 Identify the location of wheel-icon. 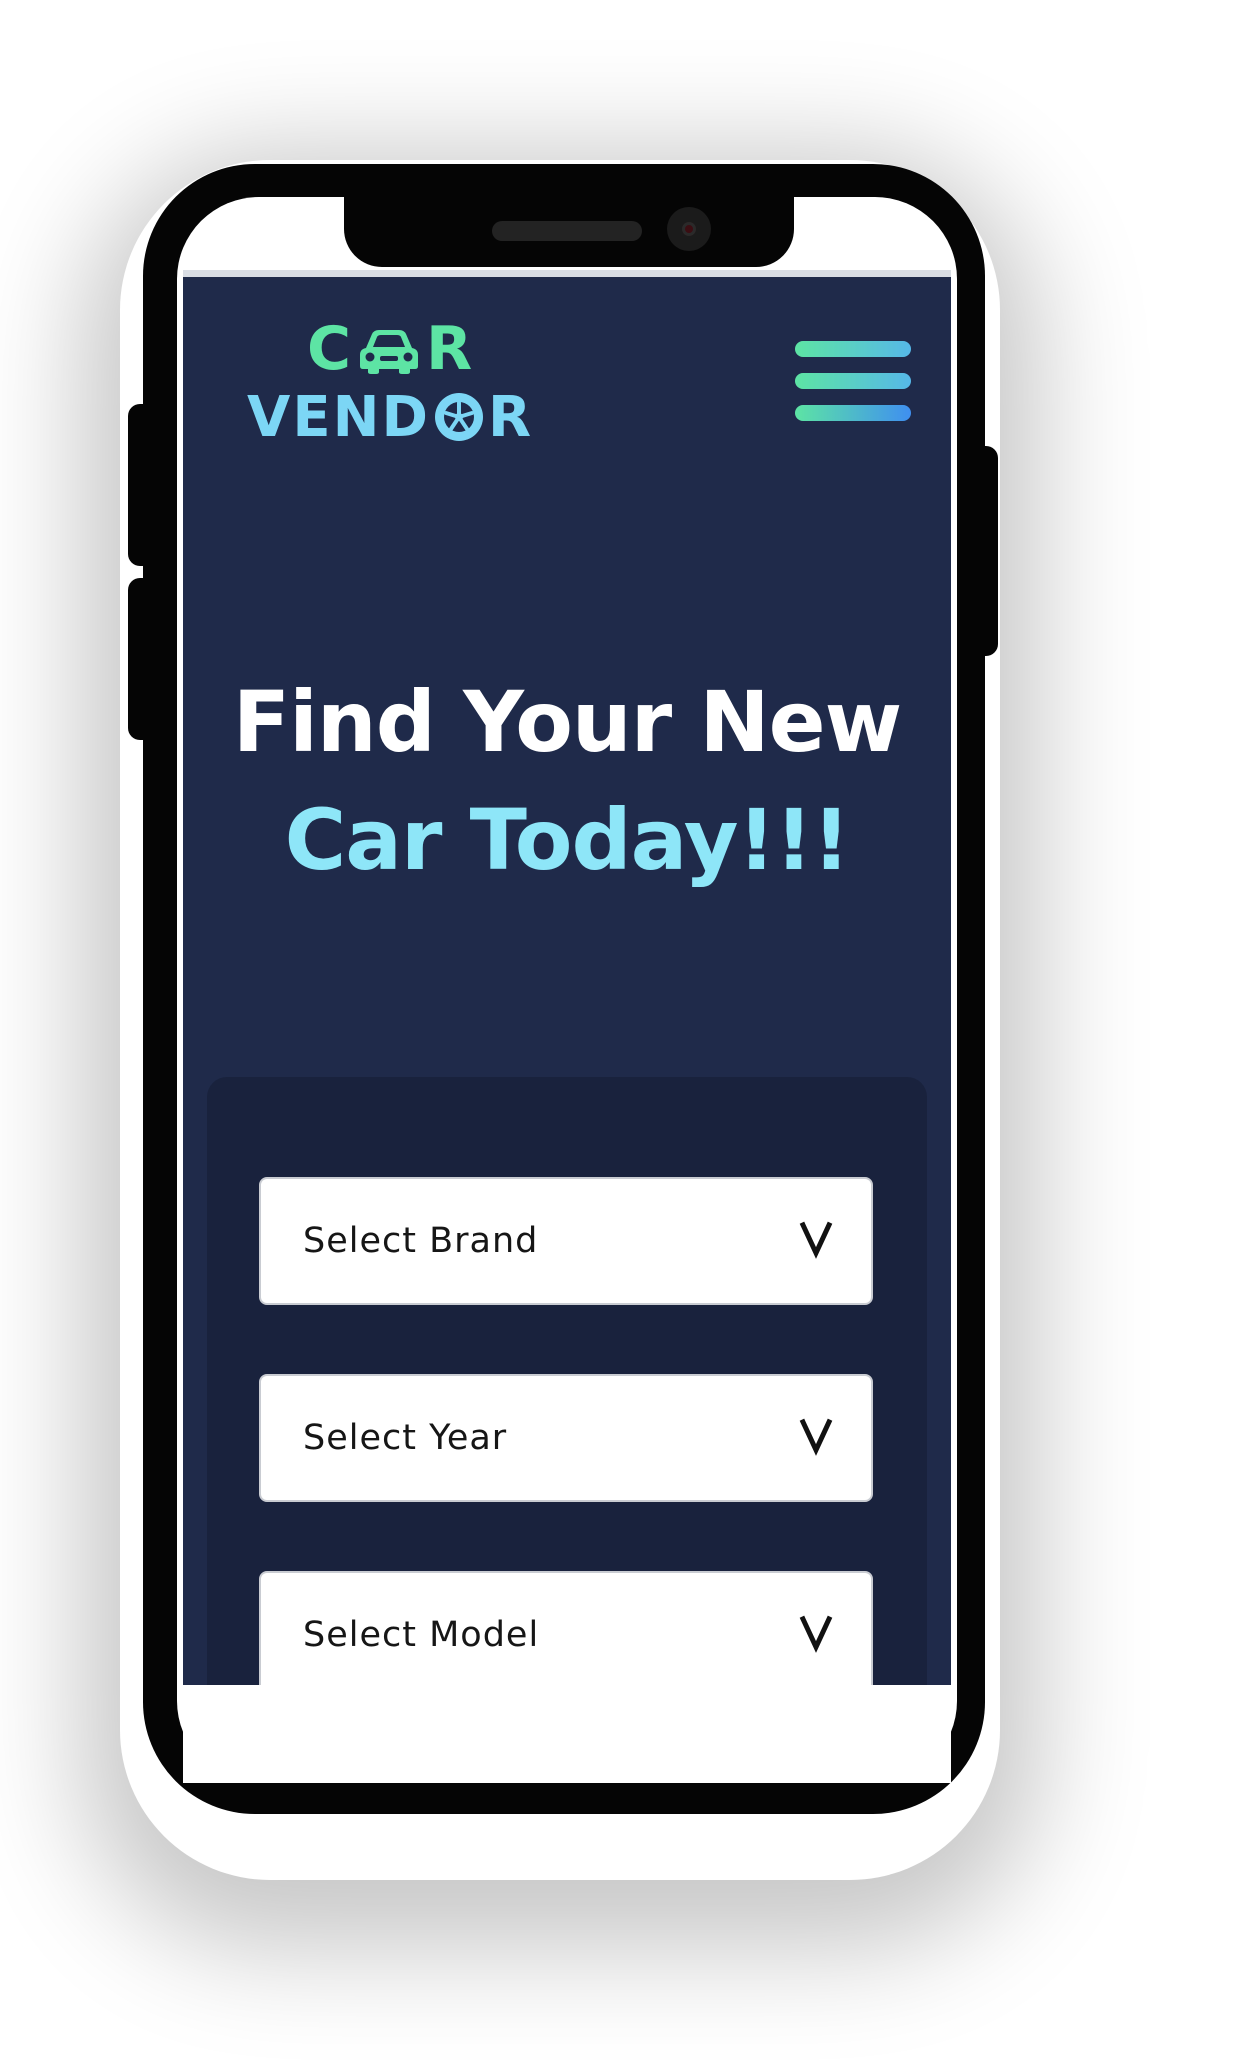
(458, 417).